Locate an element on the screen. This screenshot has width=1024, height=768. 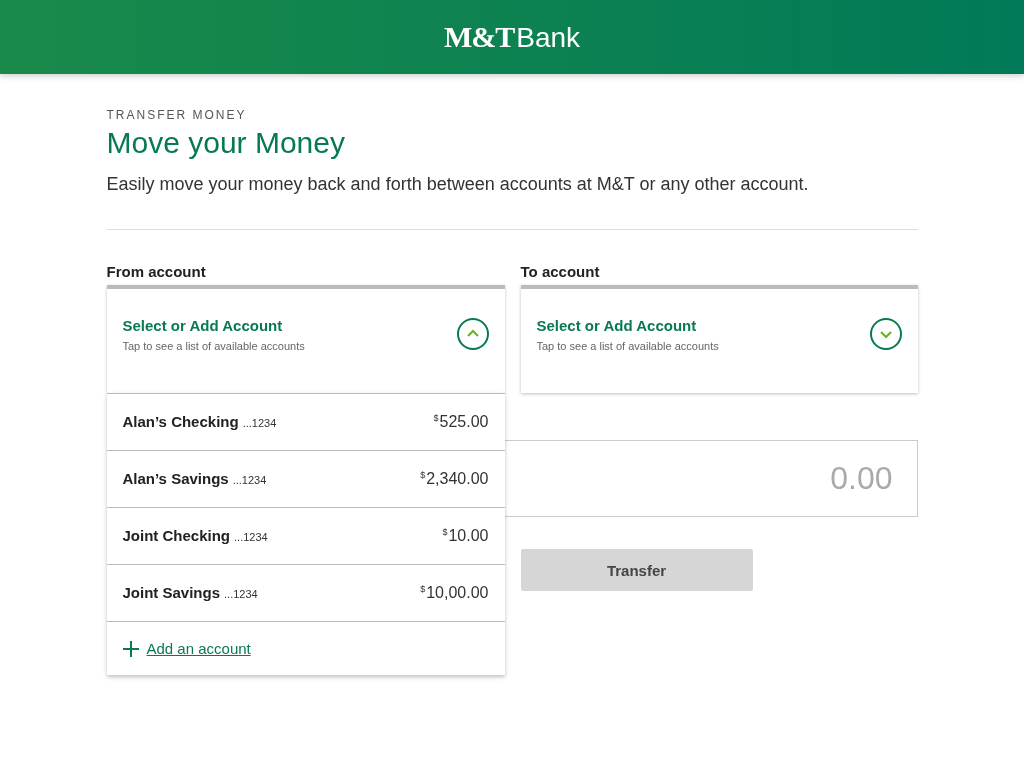
account-option: Joint Checking ...1234 $^{$}$10.00 is located at coordinates (305, 535).